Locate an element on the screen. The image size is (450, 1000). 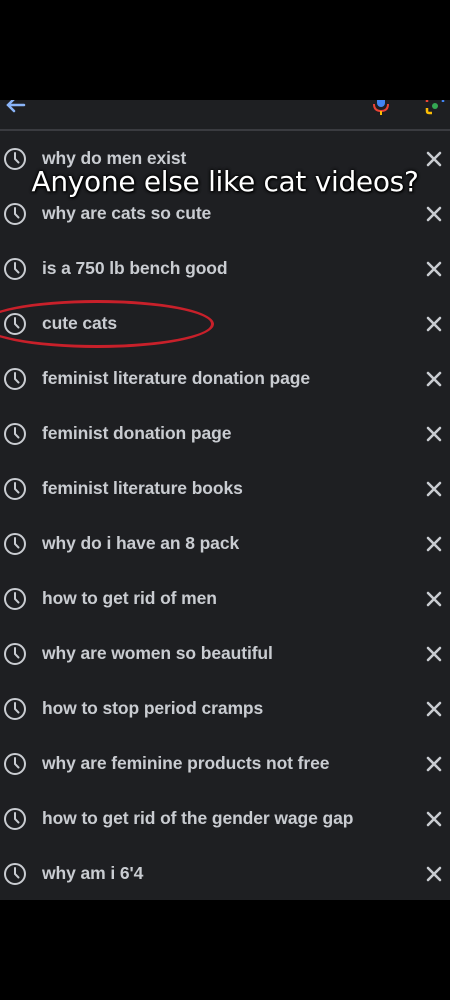
microphone-icon is located at coordinates (381, 108).